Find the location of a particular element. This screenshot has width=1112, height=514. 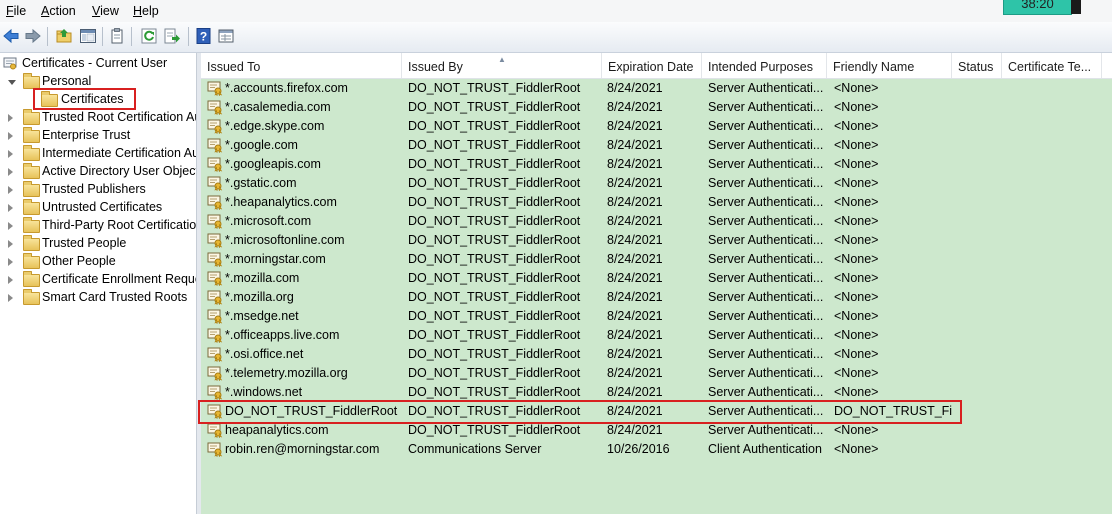

menu-action: Action is located at coordinates (58, 11).